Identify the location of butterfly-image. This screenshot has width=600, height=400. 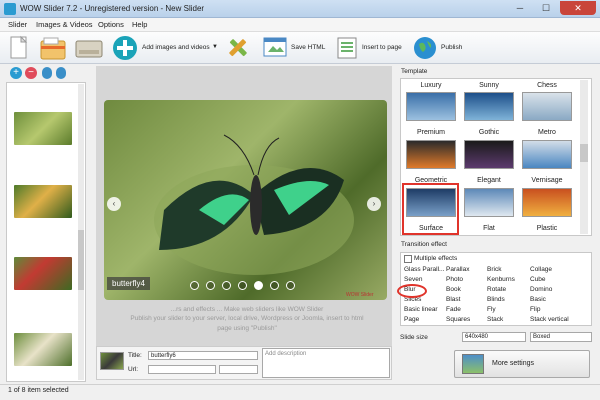
(254, 204).